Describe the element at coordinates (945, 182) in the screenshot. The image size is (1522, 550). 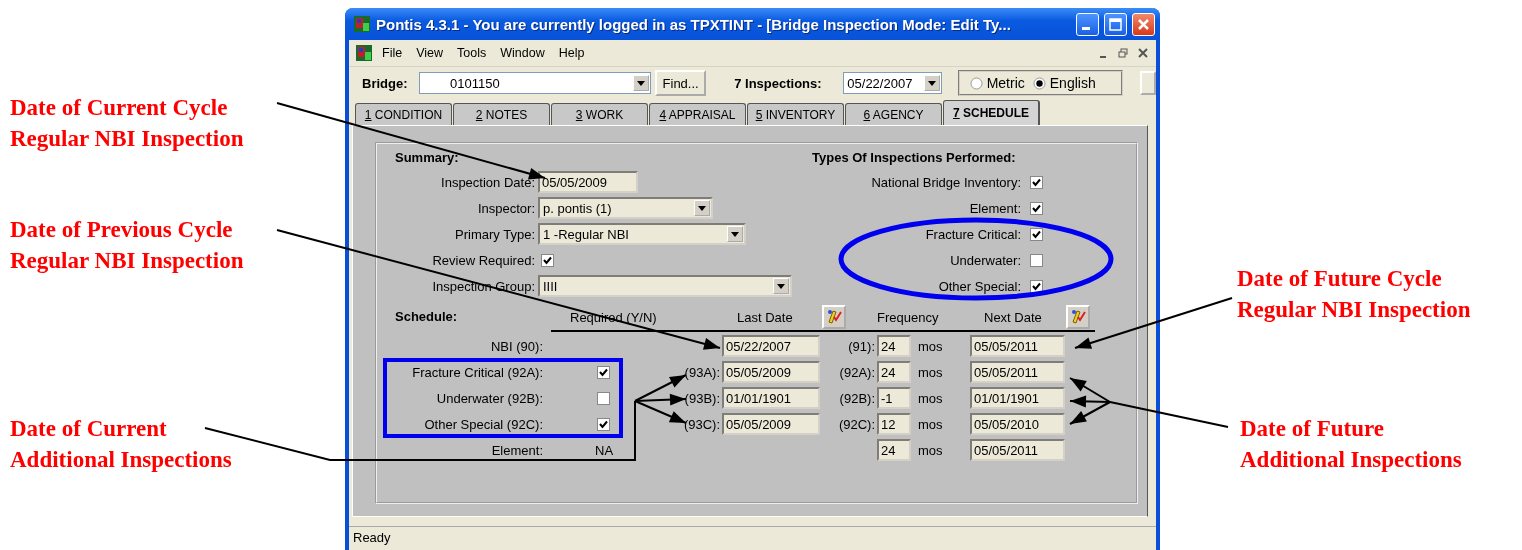
I see `checkbox-label: National Bridge Inventory:` at that location.